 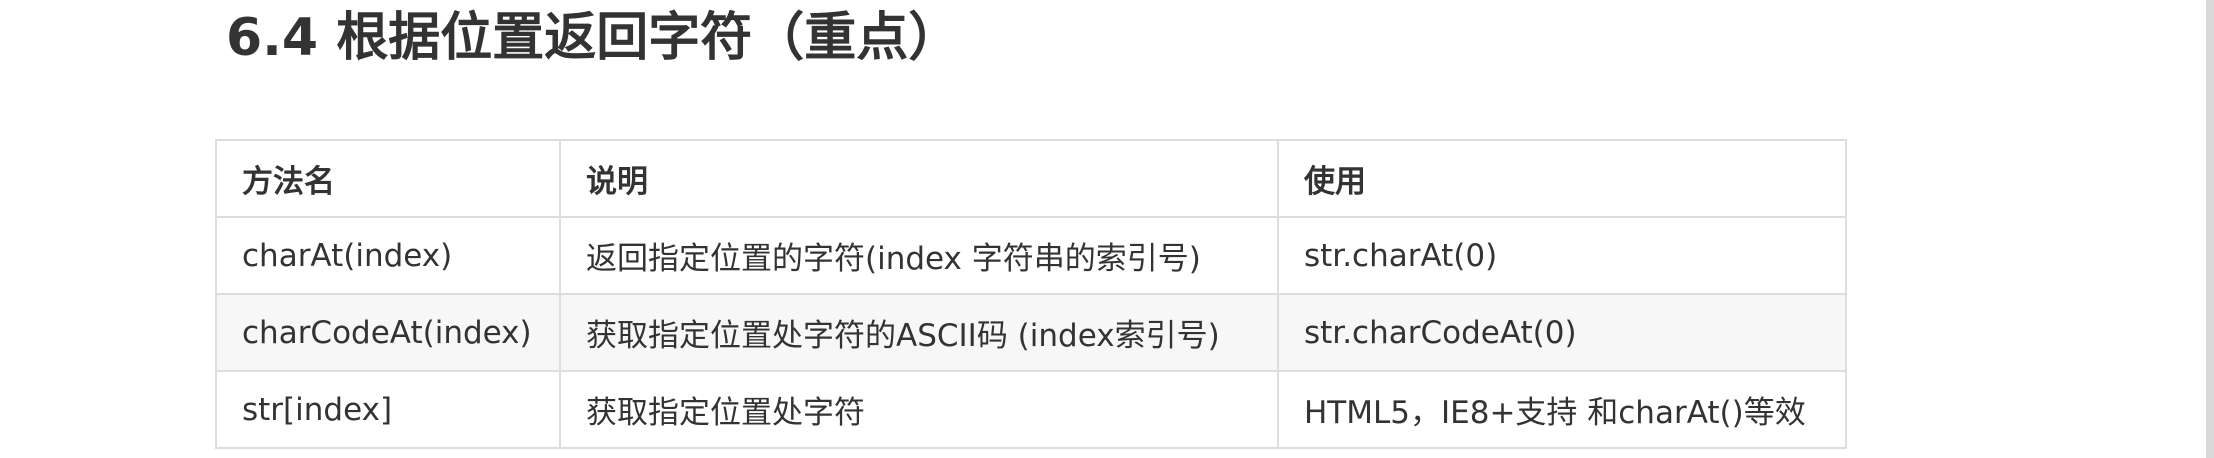 What do you see at coordinates (2210, 229) in the screenshot?
I see `window-edge-divider` at bounding box center [2210, 229].